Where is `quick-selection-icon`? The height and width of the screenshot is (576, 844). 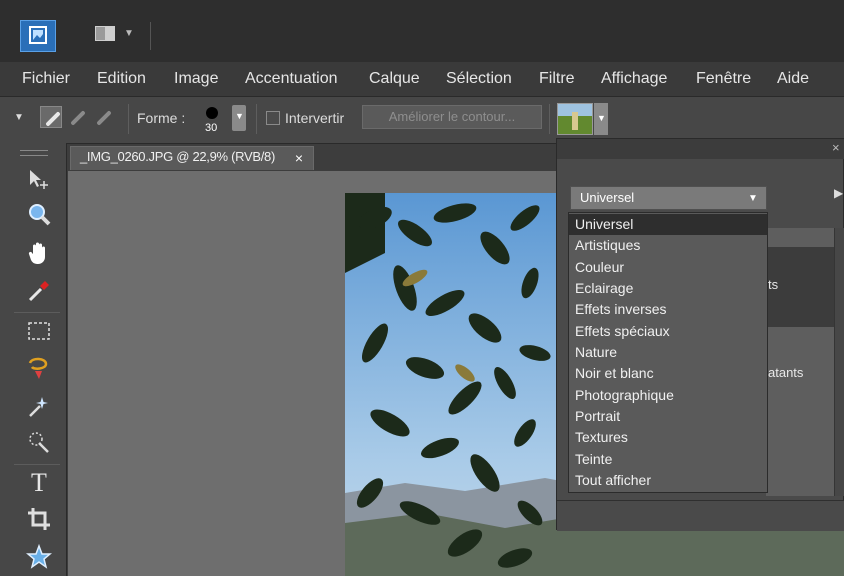
quick-selection-icon is located at coordinates (39, 443).